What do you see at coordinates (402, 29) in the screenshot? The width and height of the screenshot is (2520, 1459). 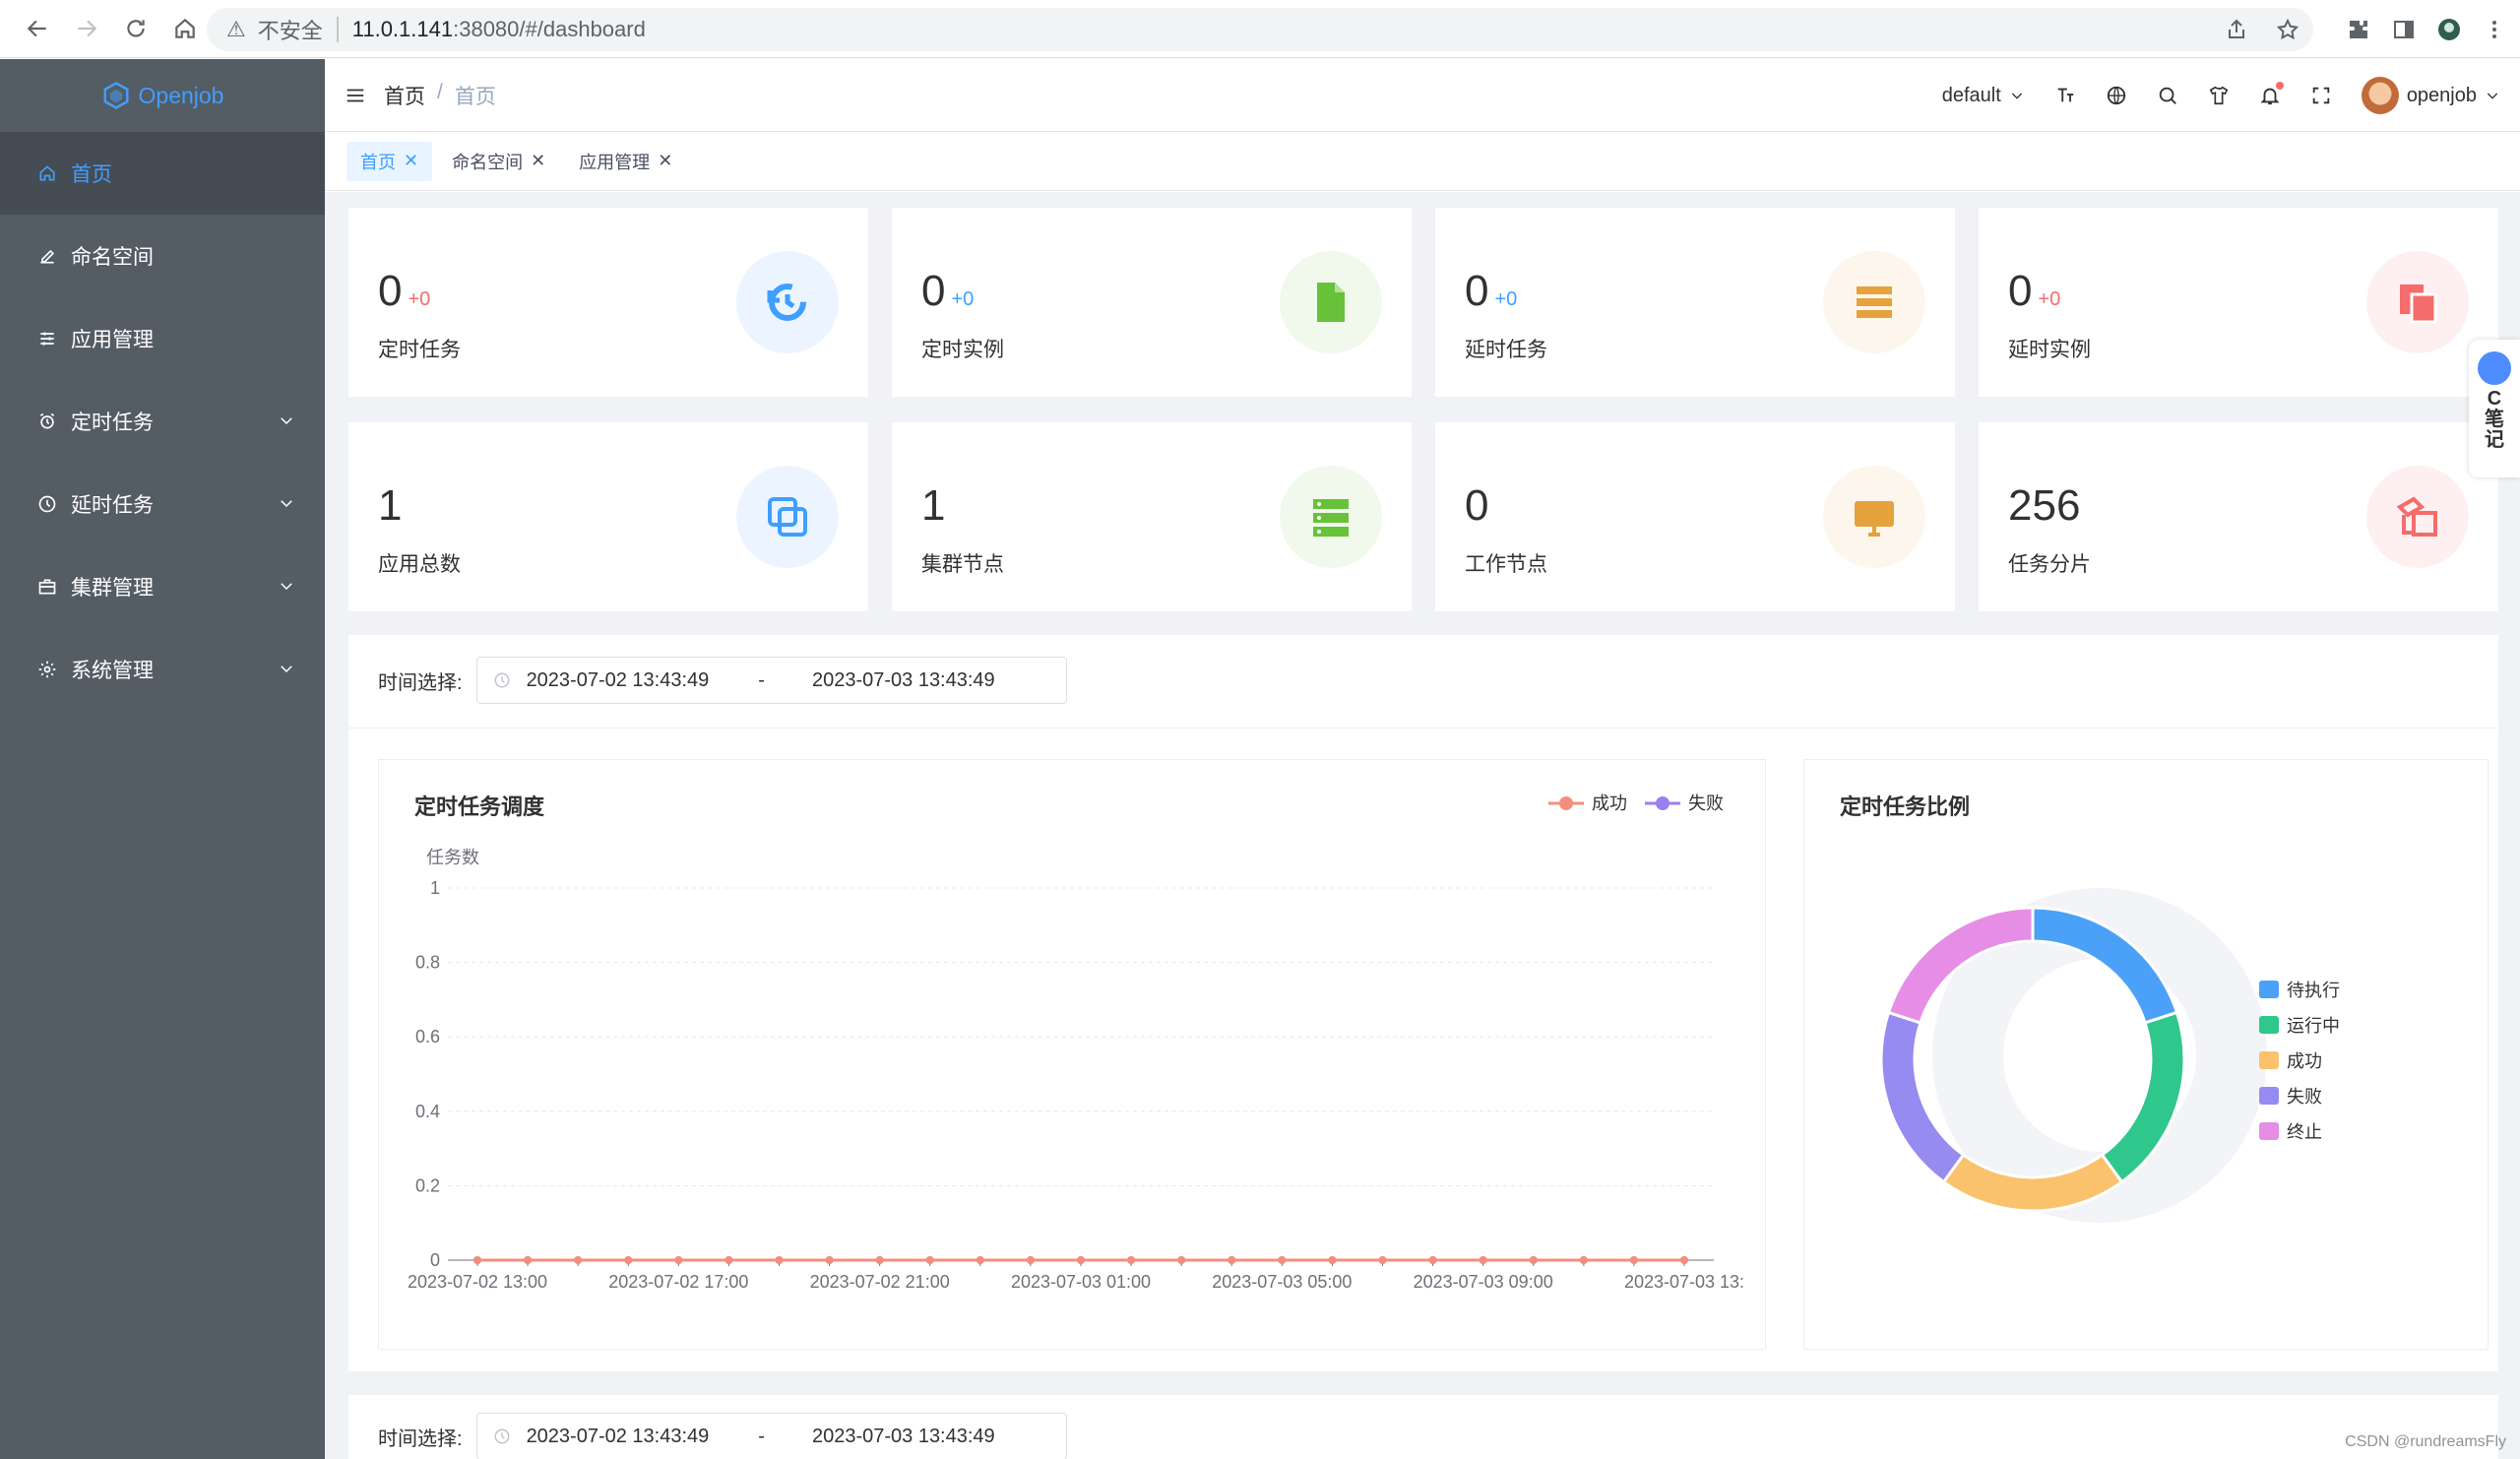 I see `url-host: 11.0.1.141` at bounding box center [402, 29].